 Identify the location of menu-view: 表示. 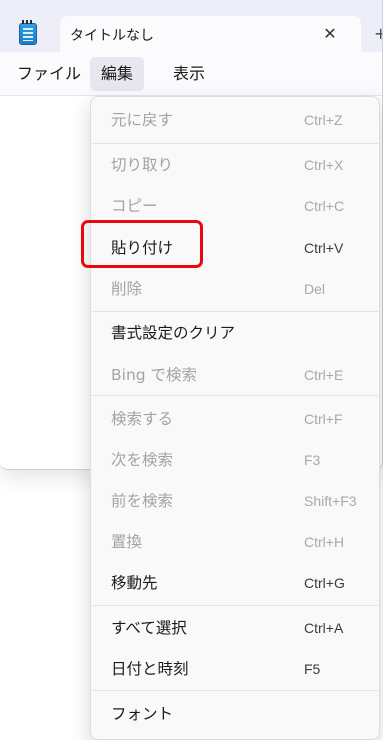
(189, 74).